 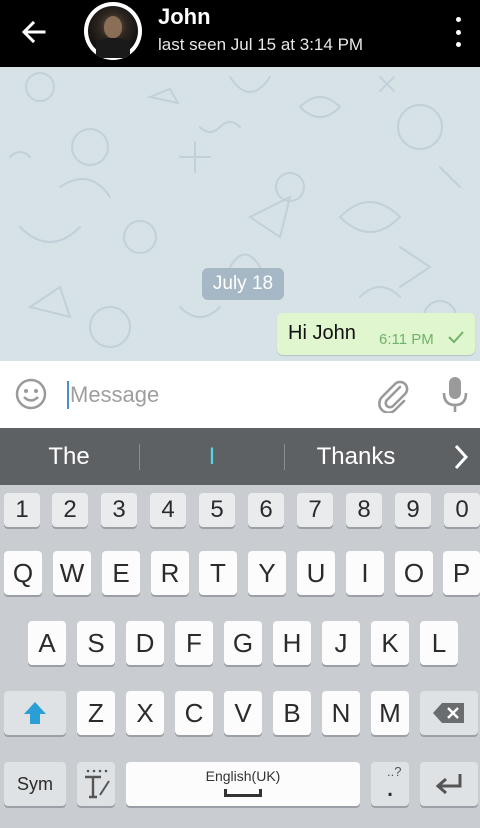 What do you see at coordinates (69, 456) in the screenshot?
I see `suggestion-item: The` at bounding box center [69, 456].